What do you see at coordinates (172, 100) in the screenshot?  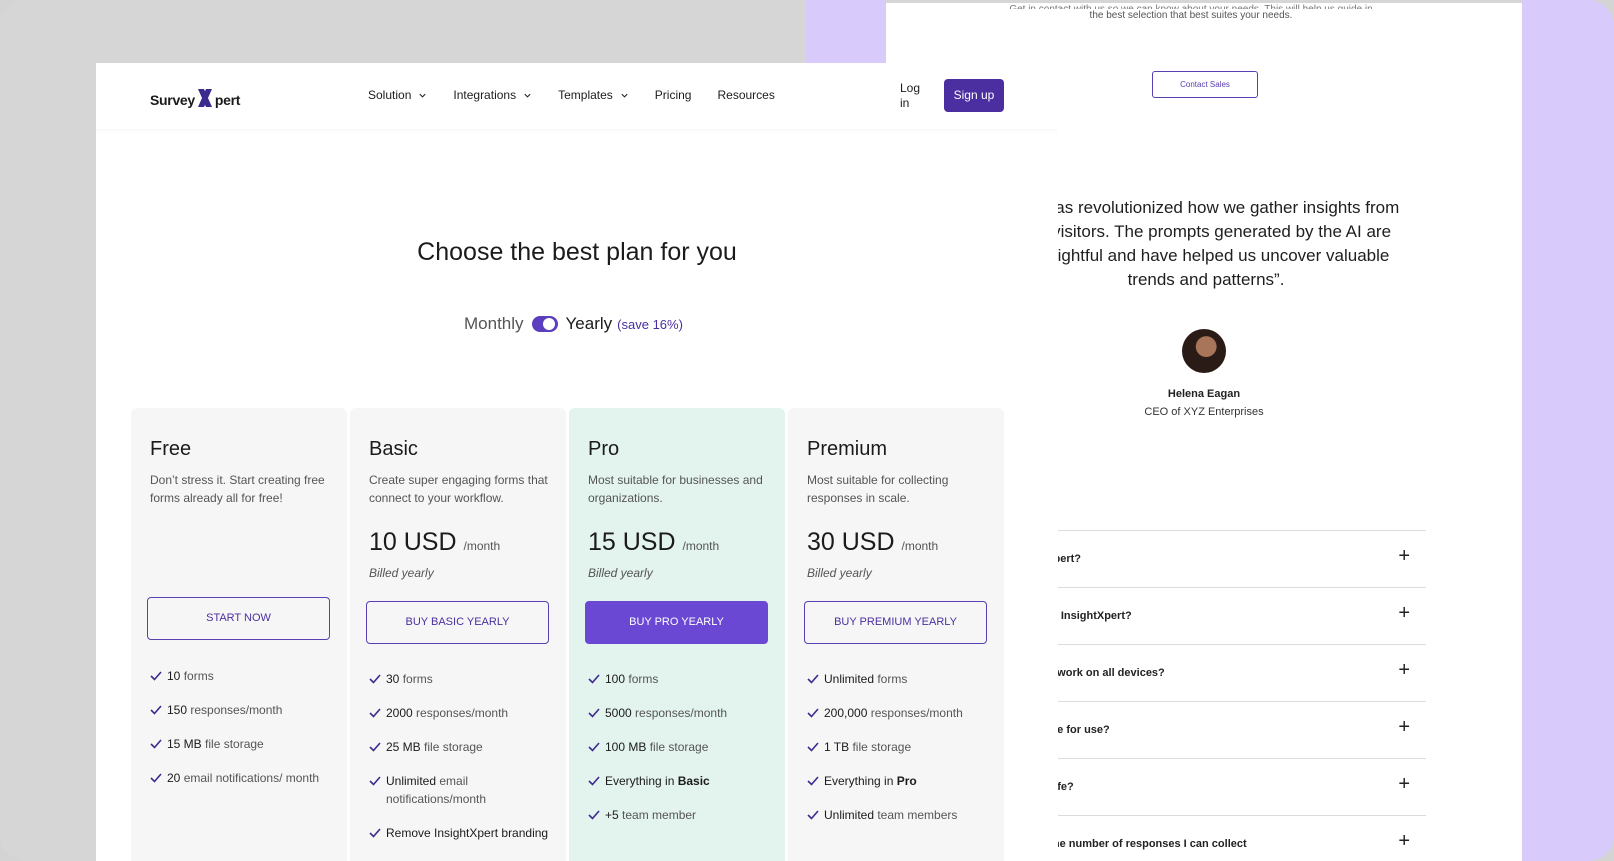 I see `logo-text-left: Survey` at bounding box center [172, 100].